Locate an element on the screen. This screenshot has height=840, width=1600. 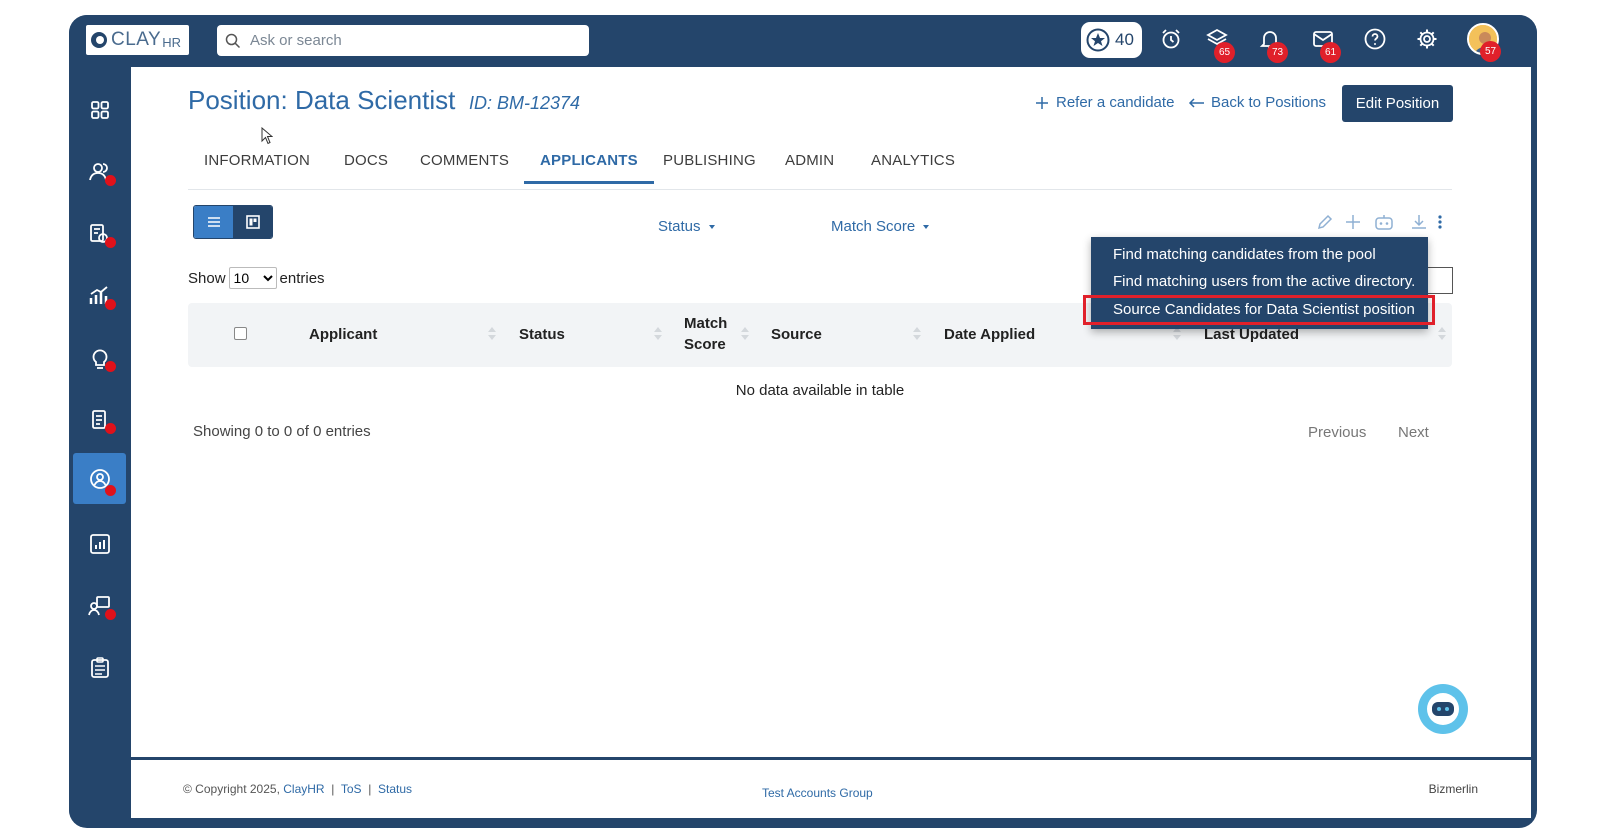
entries-label: entries is located at coordinates (302, 278).